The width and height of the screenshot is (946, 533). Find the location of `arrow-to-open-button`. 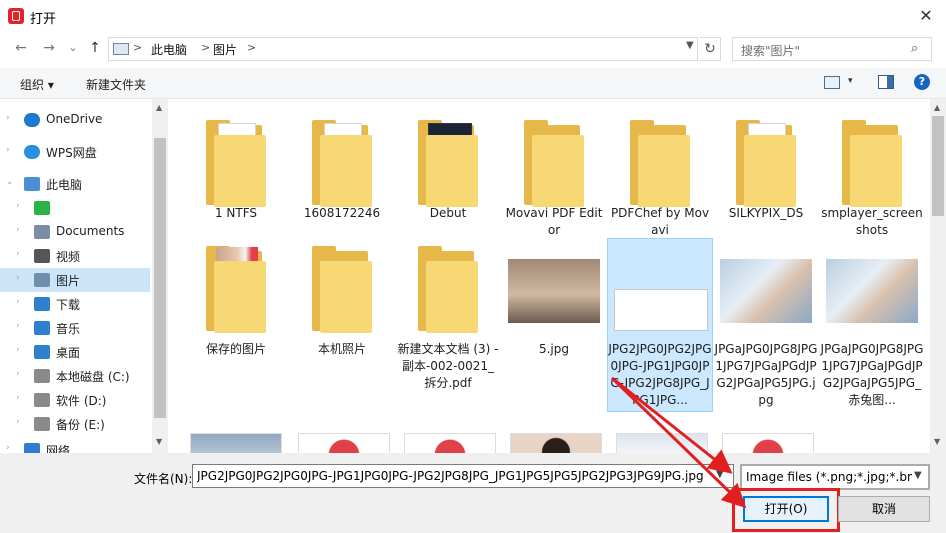

arrow-to-open-button is located at coordinates (678, 442).